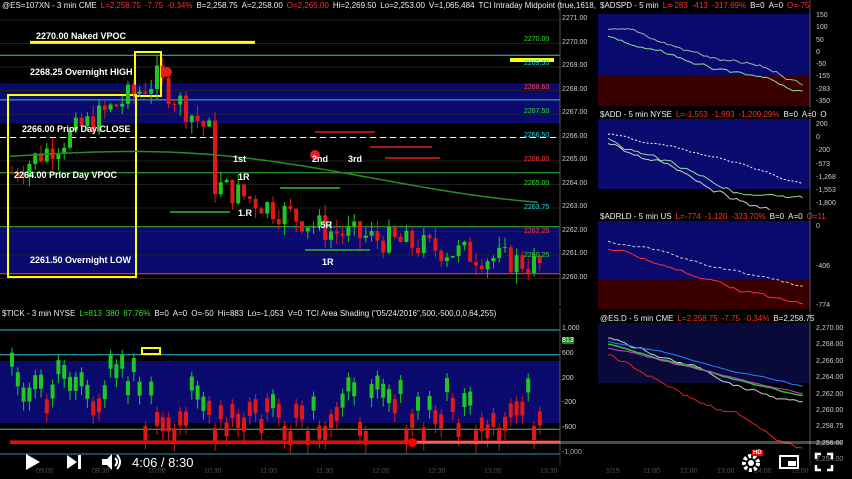 The width and height of the screenshot is (852, 479). I want to click on video-progress-bar, so click(426, 442).